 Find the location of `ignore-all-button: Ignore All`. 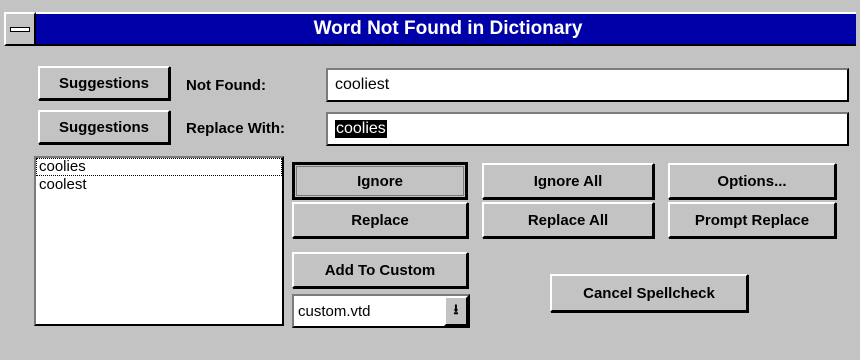

ignore-all-button: Ignore All is located at coordinates (568, 181).